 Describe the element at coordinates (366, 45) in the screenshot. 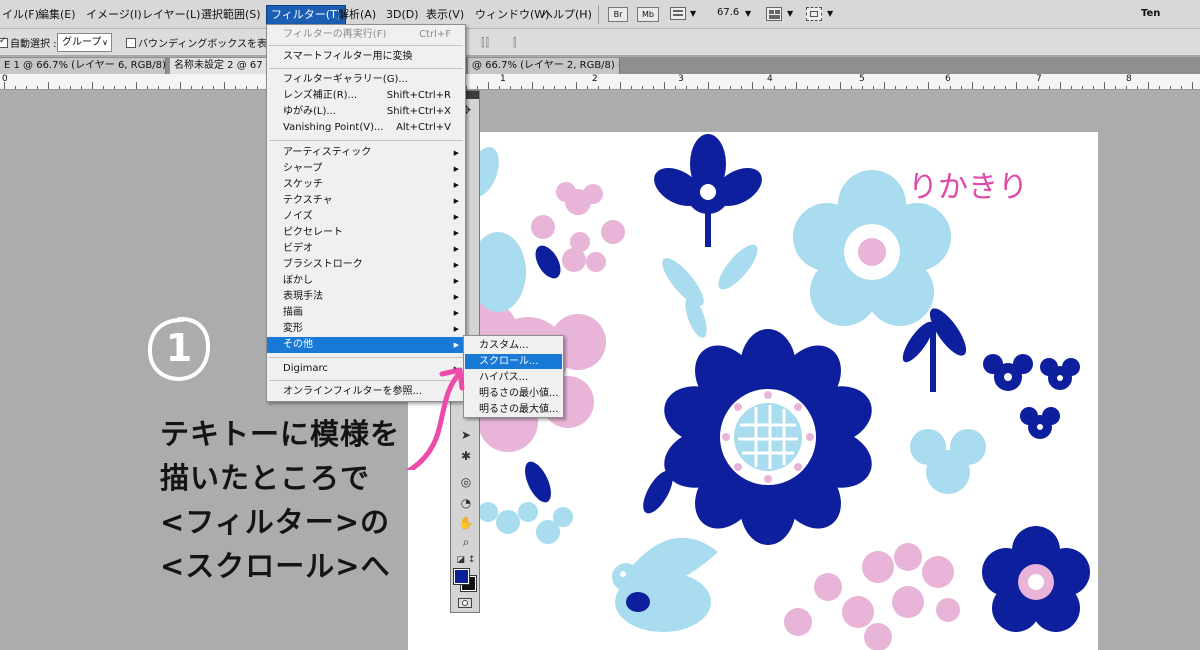

I see `menu-separator` at that location.